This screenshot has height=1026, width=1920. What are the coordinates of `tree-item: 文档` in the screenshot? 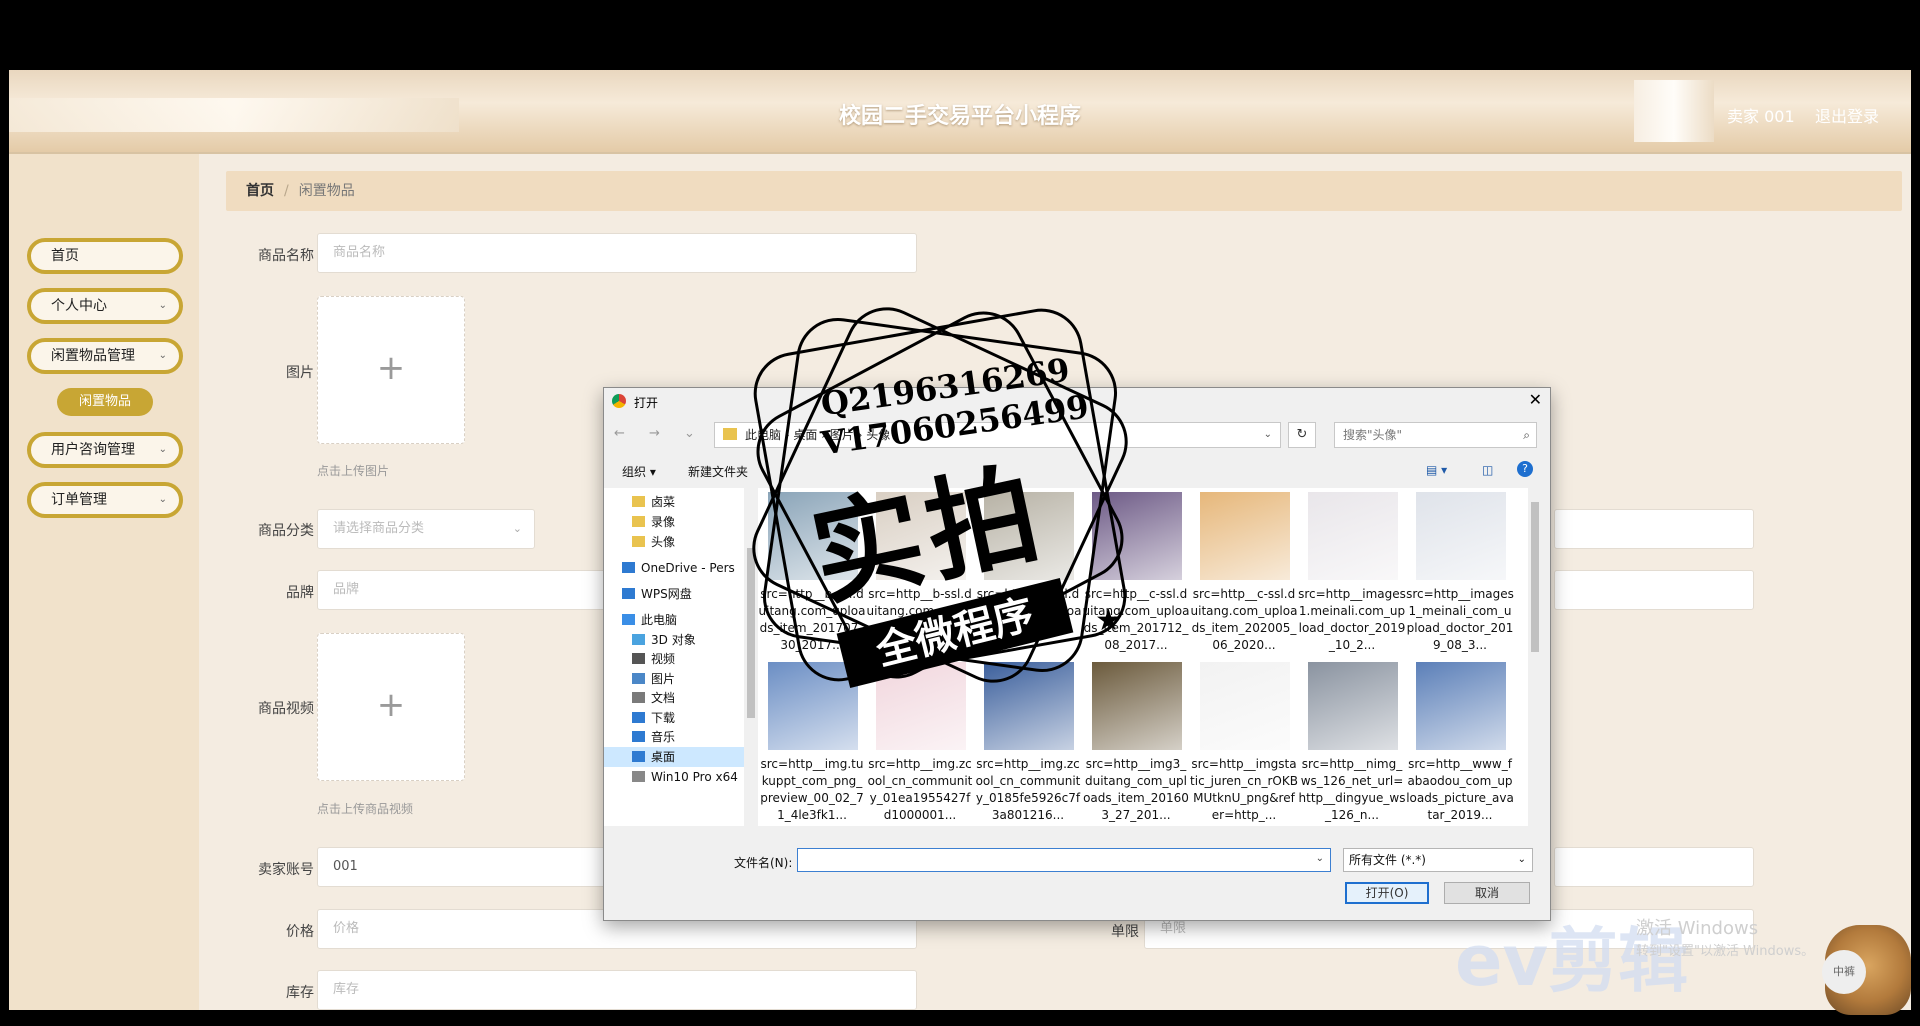 It's located at (653, 698).